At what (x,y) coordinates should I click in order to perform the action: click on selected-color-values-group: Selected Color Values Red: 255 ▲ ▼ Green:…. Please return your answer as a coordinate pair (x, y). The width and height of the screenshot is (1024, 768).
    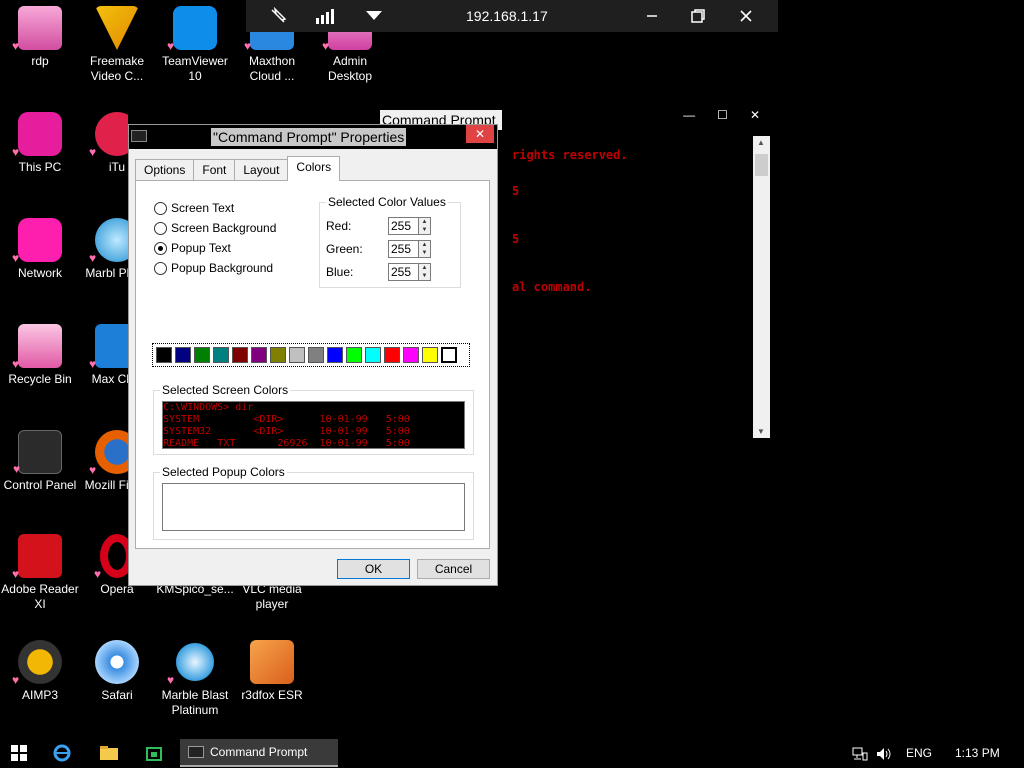
    Looking at the image, I should click on (390, 241).